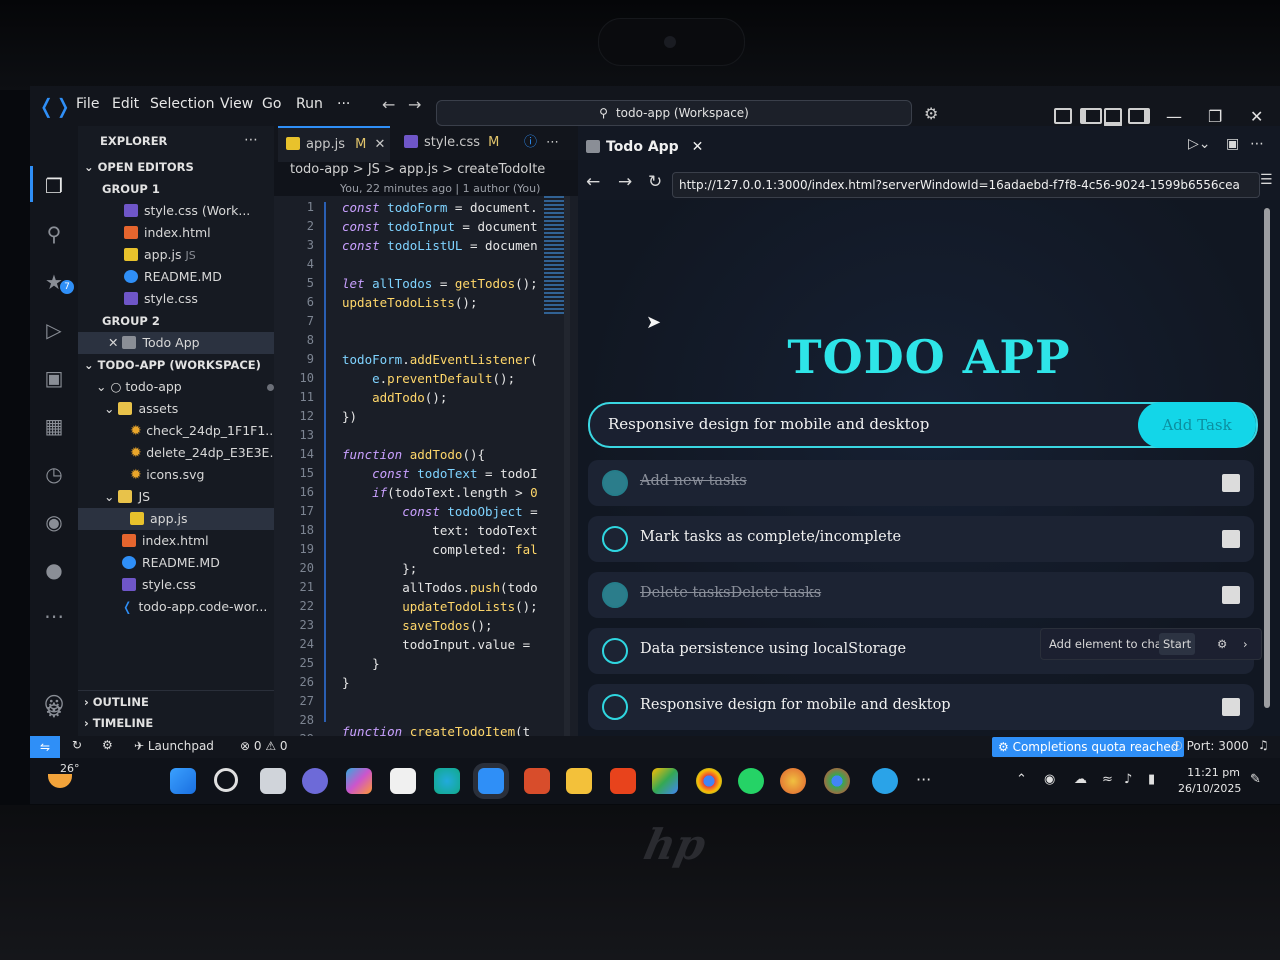 The width and height of the screenshot is (1280, 960). What do you see at coordinates (125, 104) in the screenshot?
I see `menu-edit: Edit` at bounding box center [125, 104].